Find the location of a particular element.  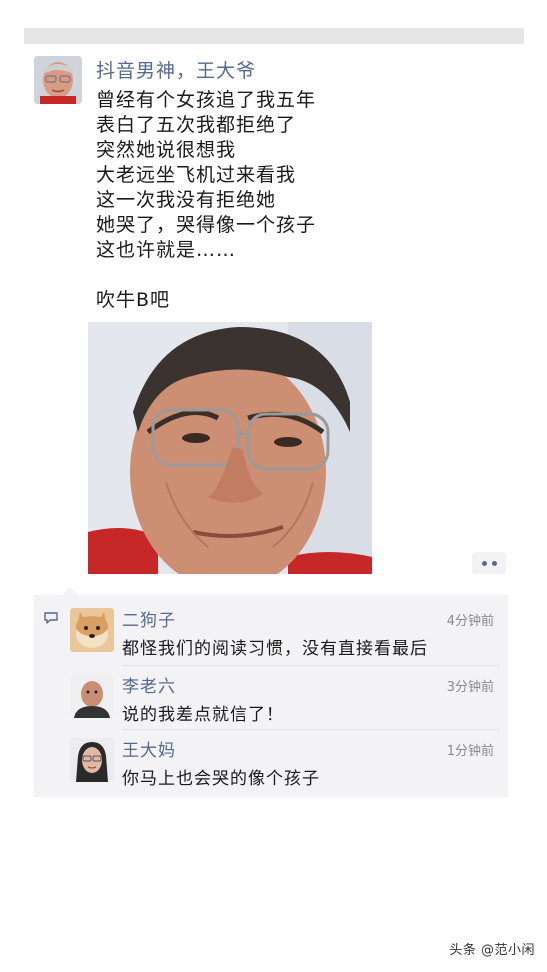

previous-post-edge is located at coordinates (274, 36).